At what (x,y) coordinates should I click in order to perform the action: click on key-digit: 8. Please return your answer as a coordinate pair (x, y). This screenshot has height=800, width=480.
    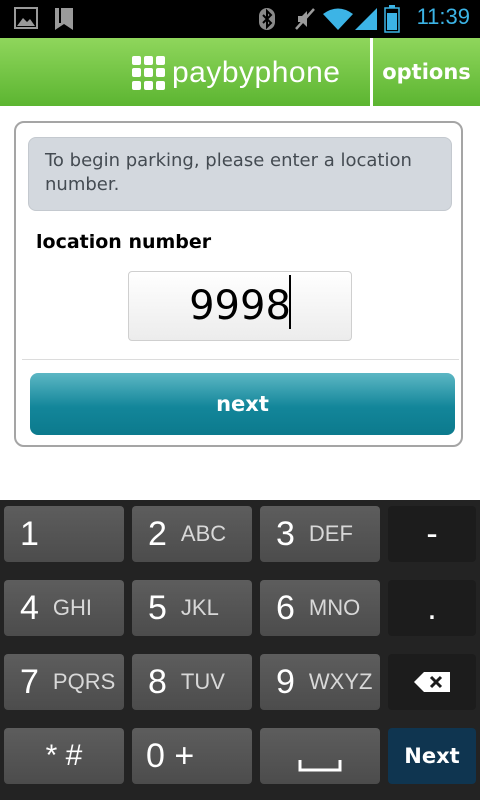
    Looking at the image, I should click on (157, 681).